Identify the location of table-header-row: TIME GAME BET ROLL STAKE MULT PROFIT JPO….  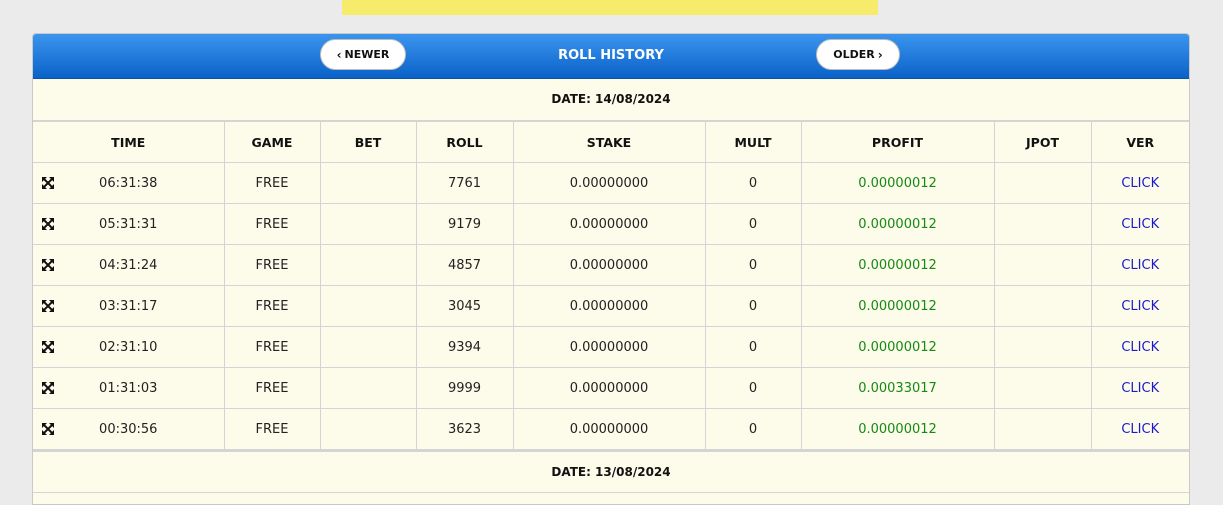
(611, 142).